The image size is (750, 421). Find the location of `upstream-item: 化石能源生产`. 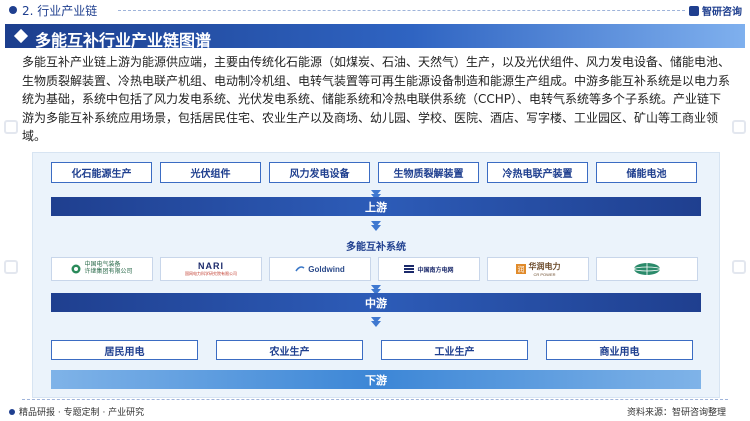

upstream-item: 化石能源生产 is located at coordinates (101, 172).